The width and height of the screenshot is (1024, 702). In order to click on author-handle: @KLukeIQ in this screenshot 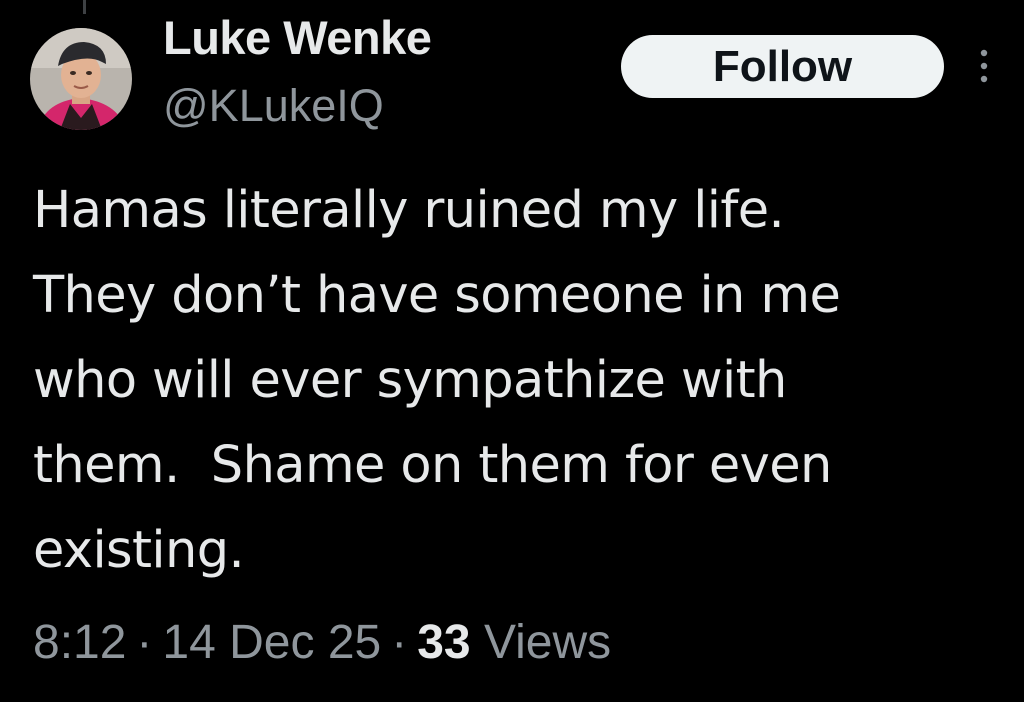, I will do `click(273, 106)`.